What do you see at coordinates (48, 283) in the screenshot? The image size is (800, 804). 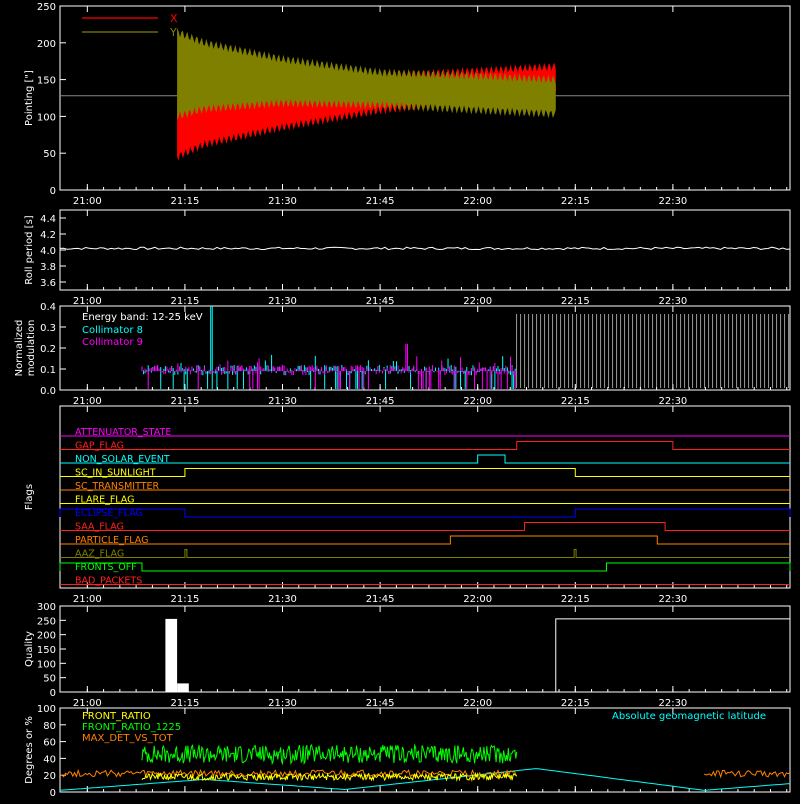 I see `y-tick-label: 3.6` at bounding box center [48, 283].